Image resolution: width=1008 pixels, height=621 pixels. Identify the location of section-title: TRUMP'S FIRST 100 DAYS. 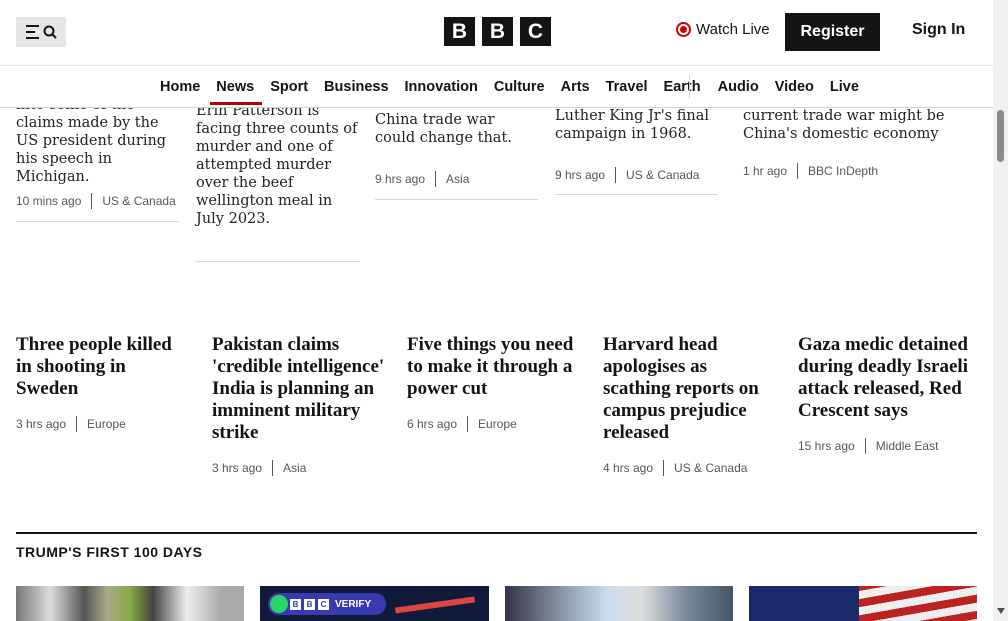
(109, 552).